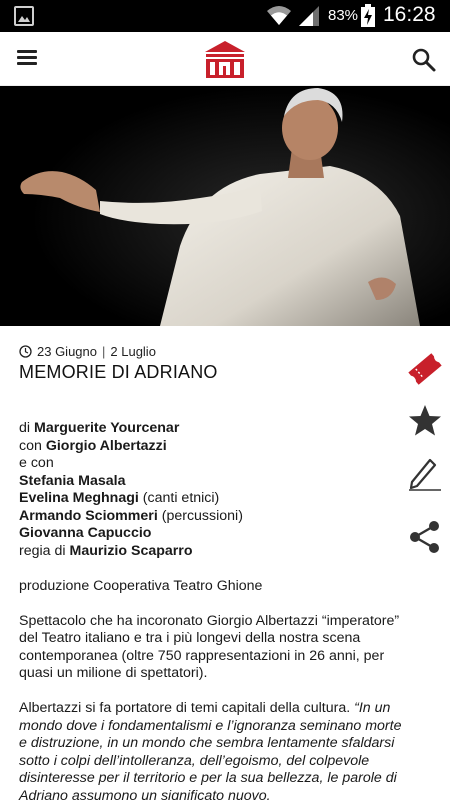 The image size is (450, 800). I want to click on director-line: regia di Maurizio Scaparro, so click(211, 552).